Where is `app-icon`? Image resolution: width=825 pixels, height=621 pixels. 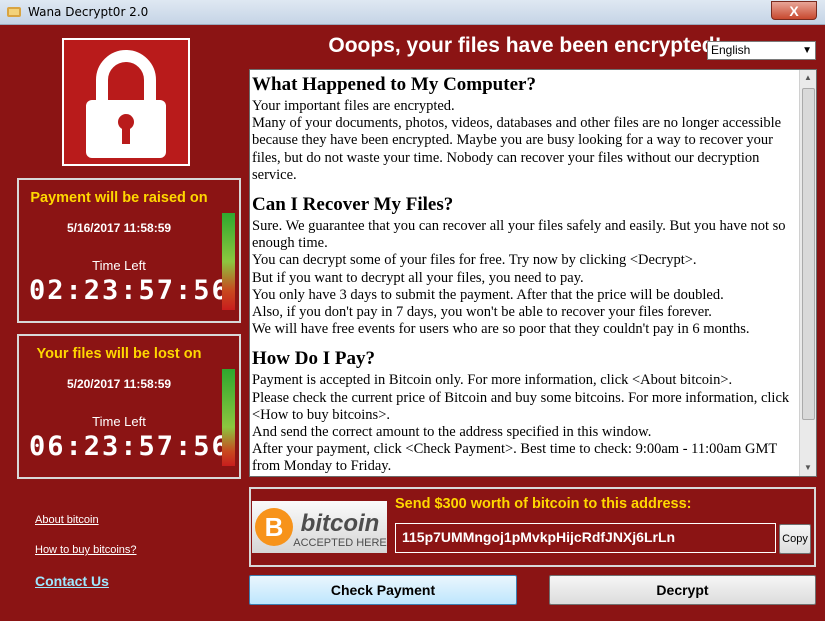
app-icon is located at coordinates (14, 12).